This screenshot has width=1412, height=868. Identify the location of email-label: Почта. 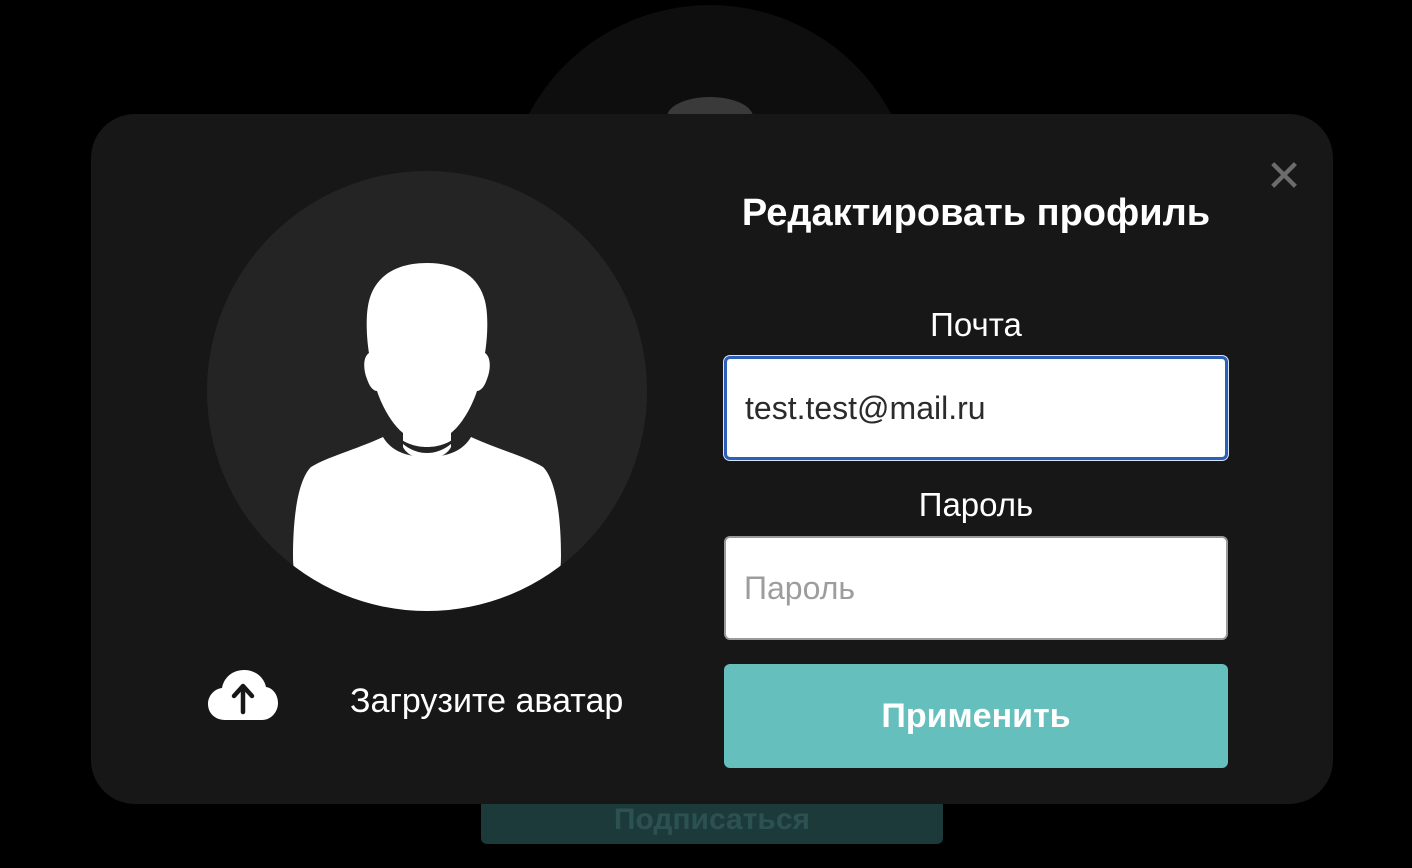
(976, 324).